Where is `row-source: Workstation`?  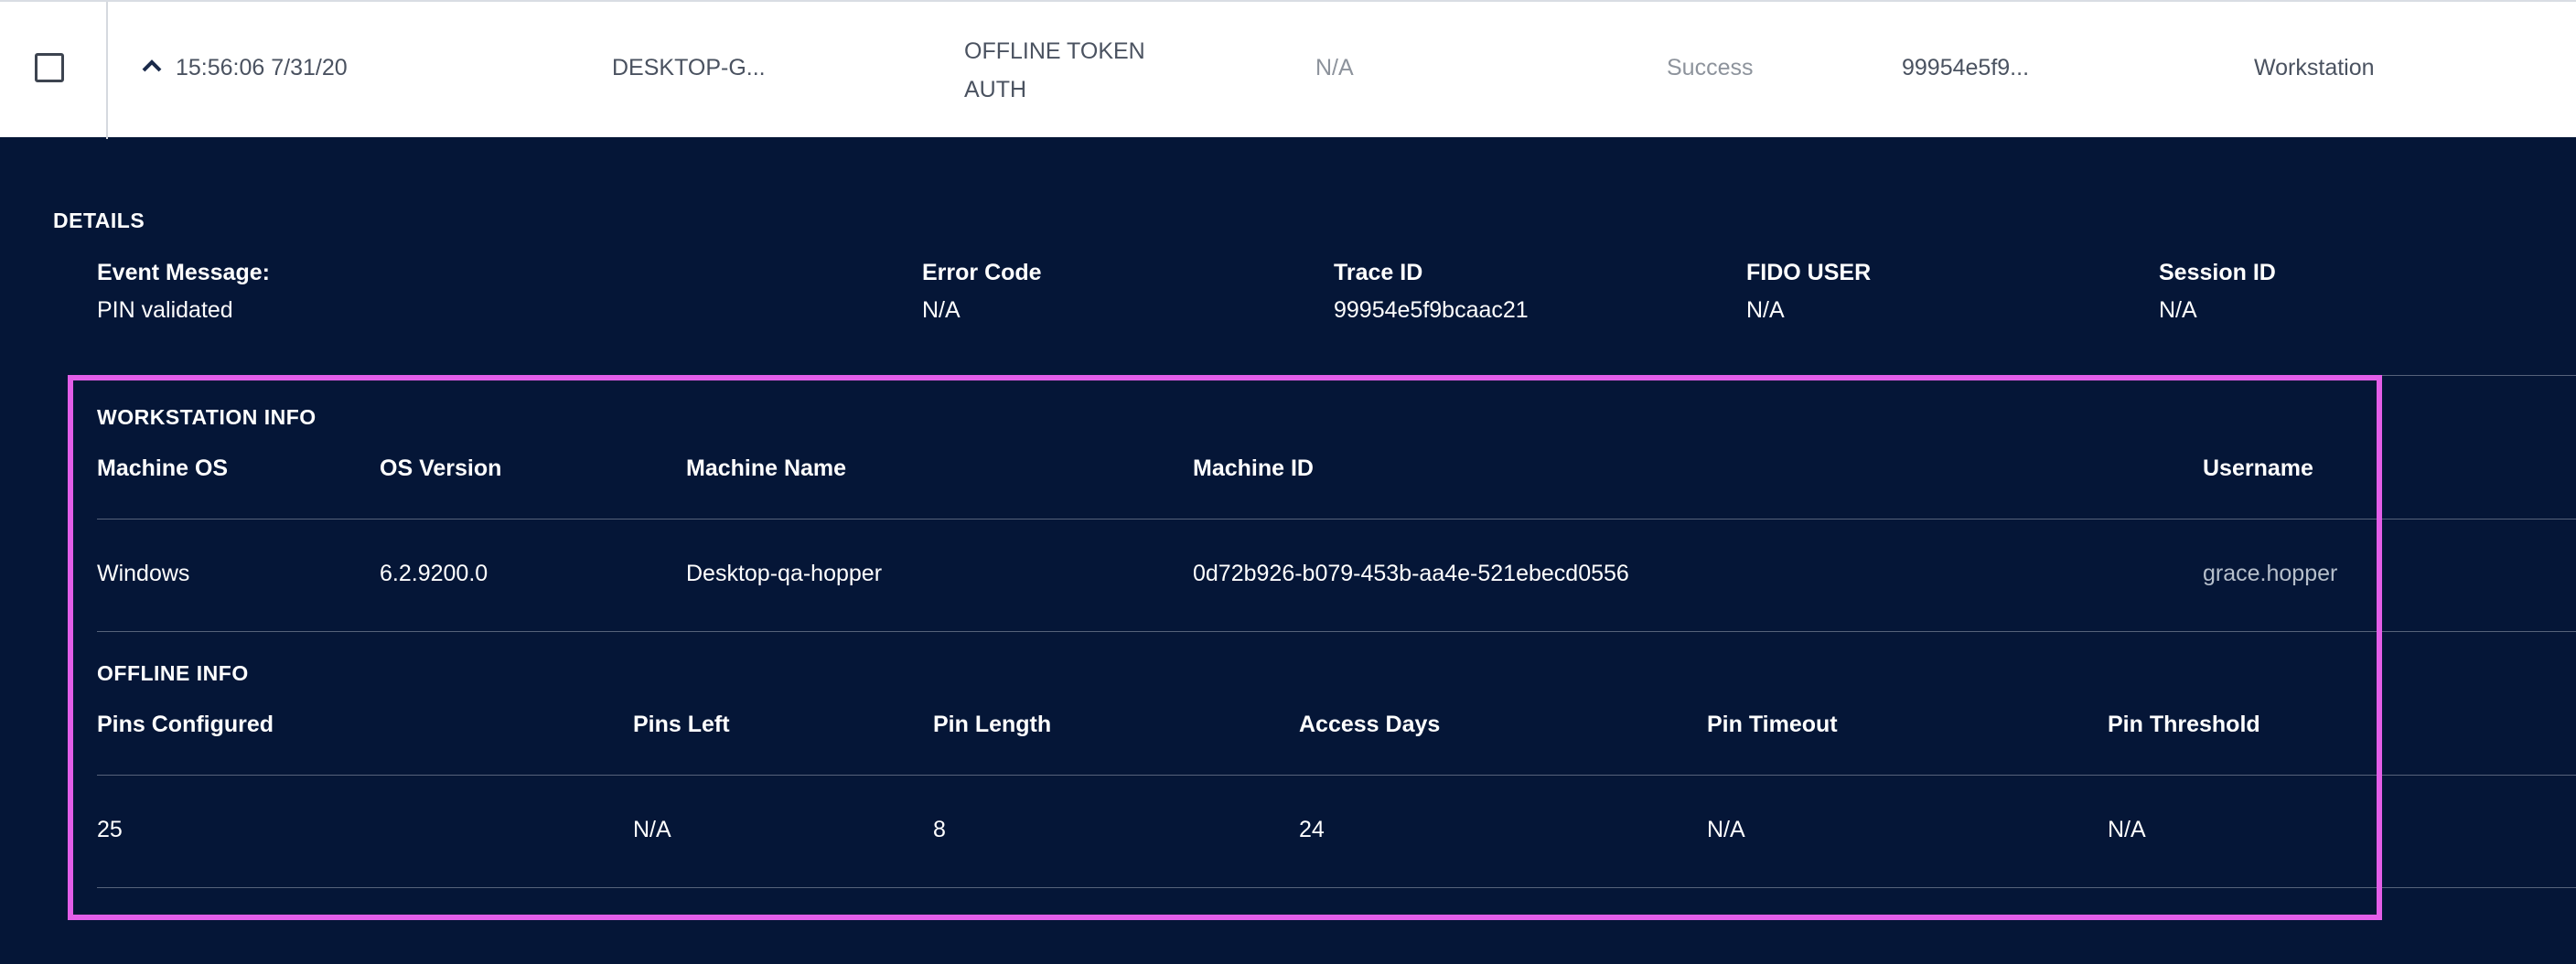 row-source: Workstation is located at coordinates (2314, 67).